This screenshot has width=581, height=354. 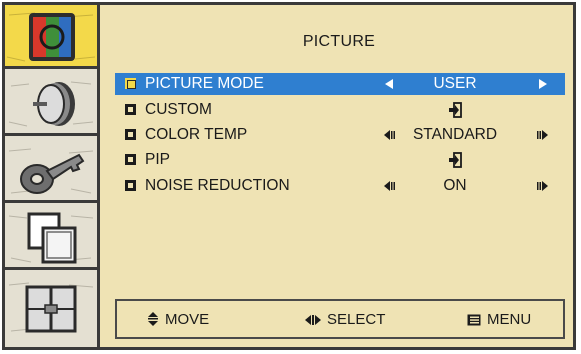 What do you see at coordinates (339, 41) in the screenshot?
I see `page-title: PICTURE` at bounding box center [339, 41].